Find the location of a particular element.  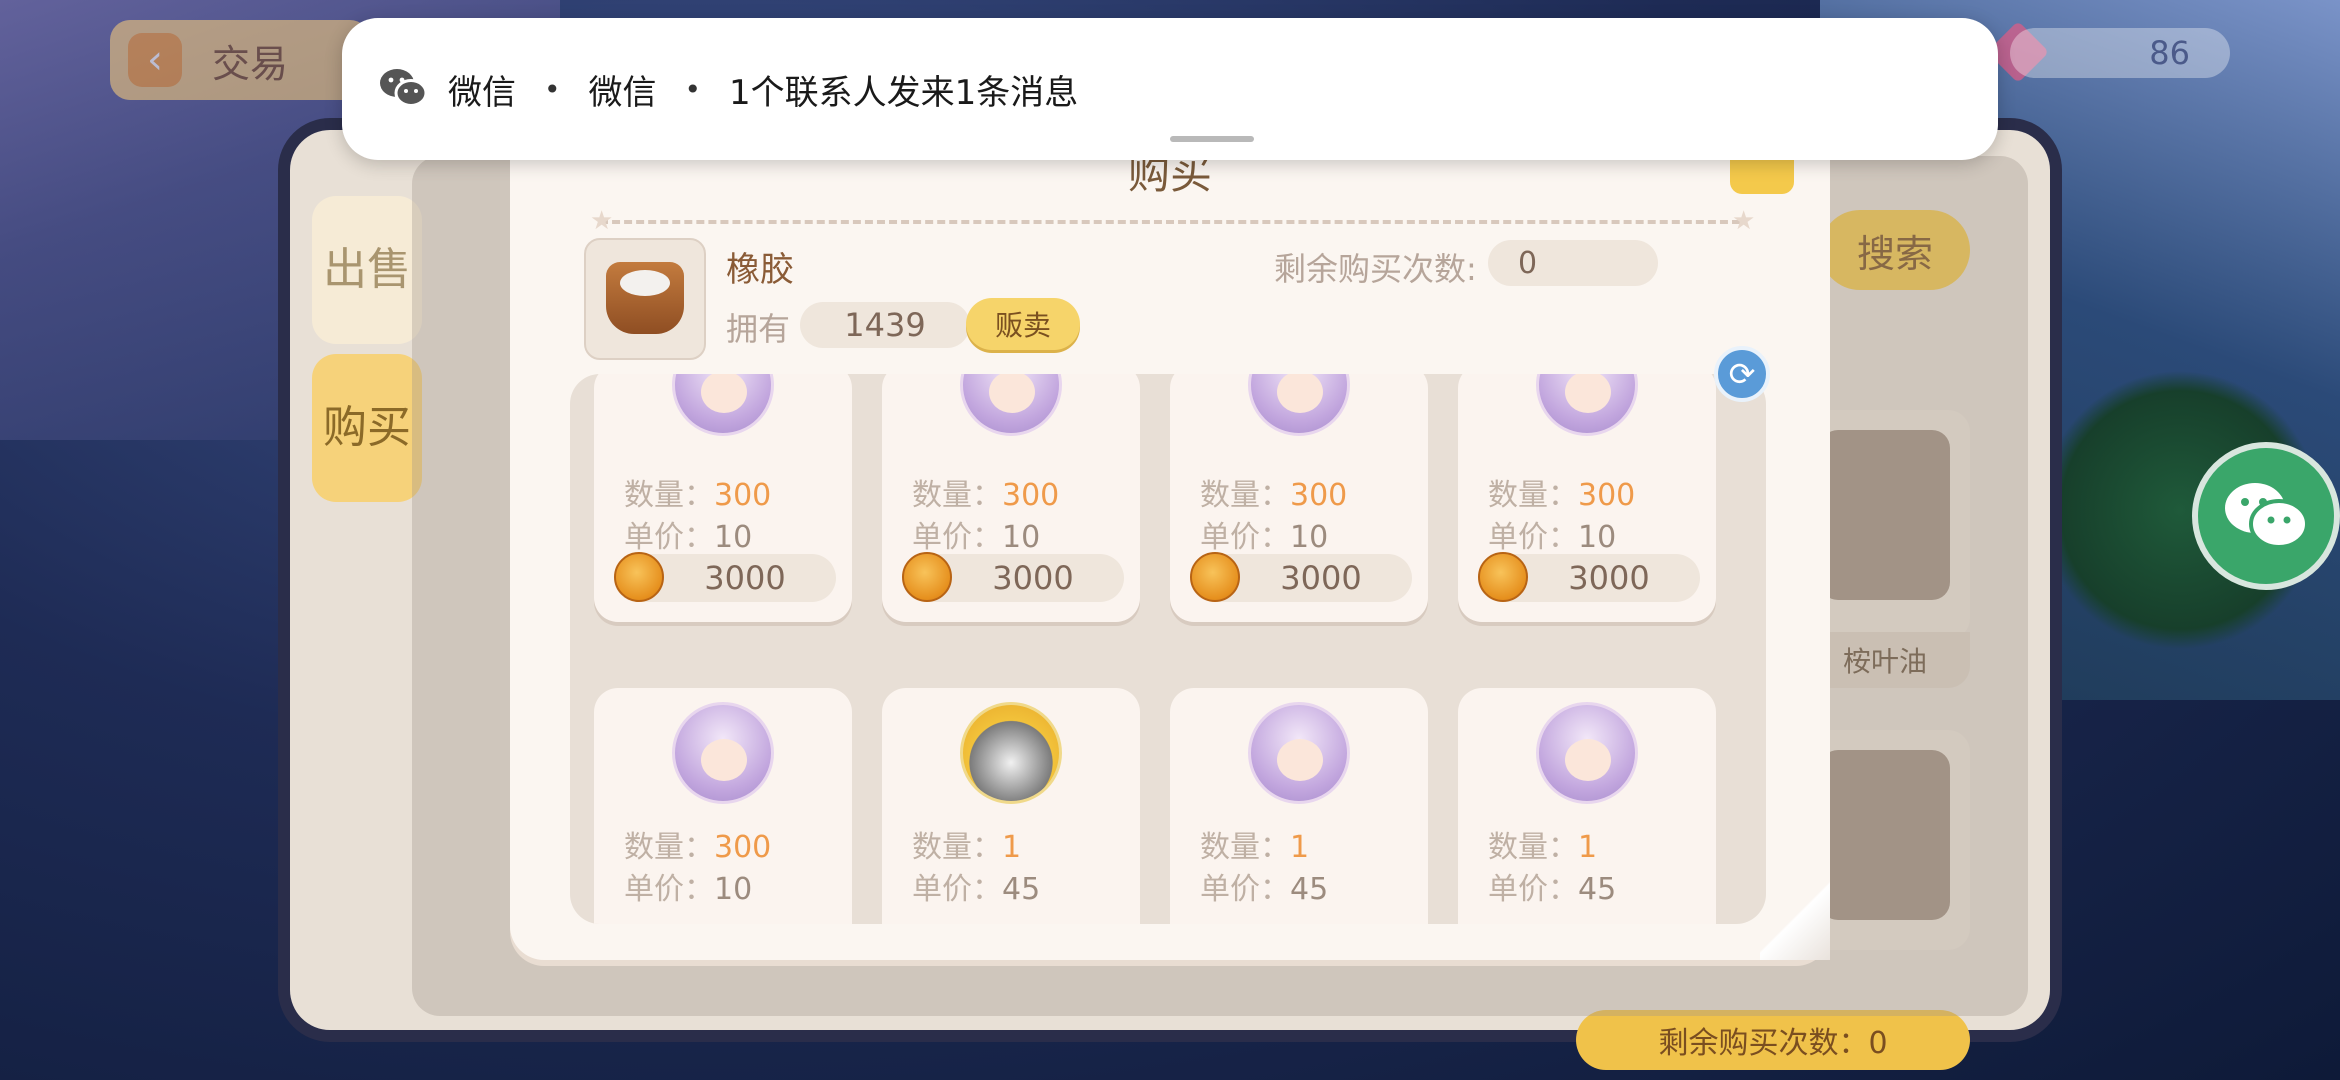

top-bar: ‹ 交易 is located at coordinates (240, 60).